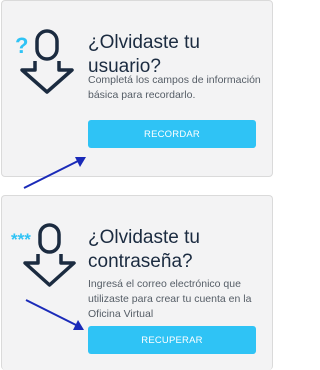 This screenshot has width=320, height=370. Describe the element at coordinates (172, 134) in the screenshot. I see `recordar-button: RECORDAR` at that location.